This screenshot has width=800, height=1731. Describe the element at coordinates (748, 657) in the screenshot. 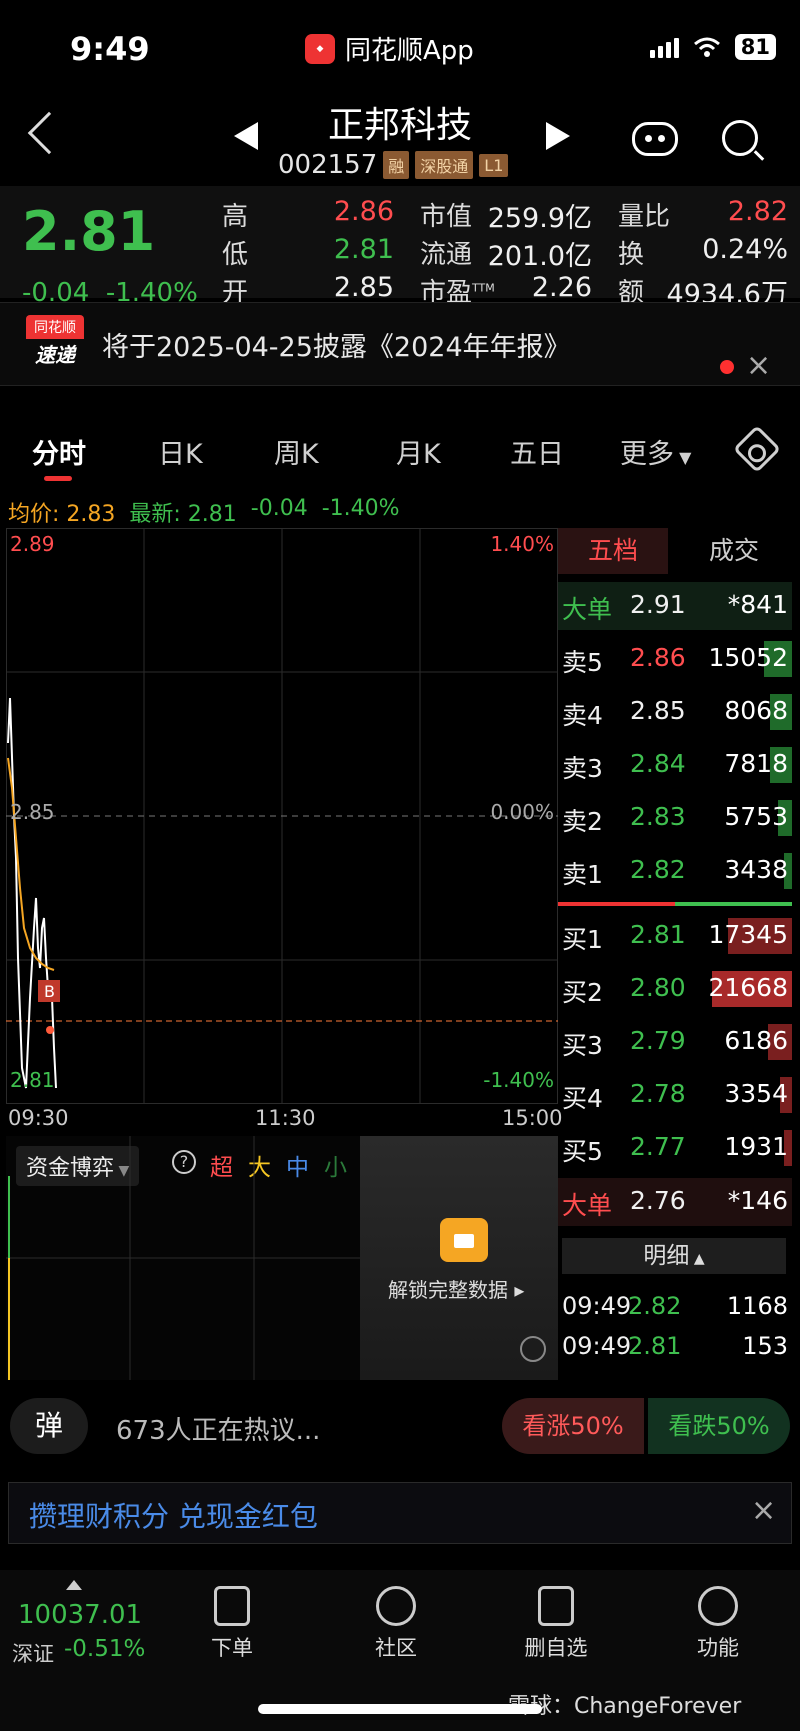

I see `ask-vol: 15052` at that location.